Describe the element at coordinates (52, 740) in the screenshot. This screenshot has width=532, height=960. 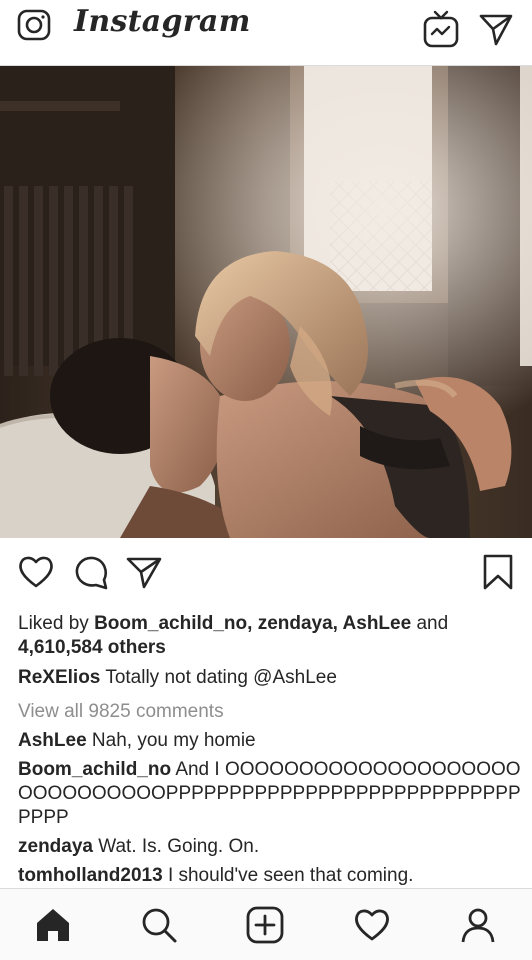
I see `comment-username: AshLee` at that location.